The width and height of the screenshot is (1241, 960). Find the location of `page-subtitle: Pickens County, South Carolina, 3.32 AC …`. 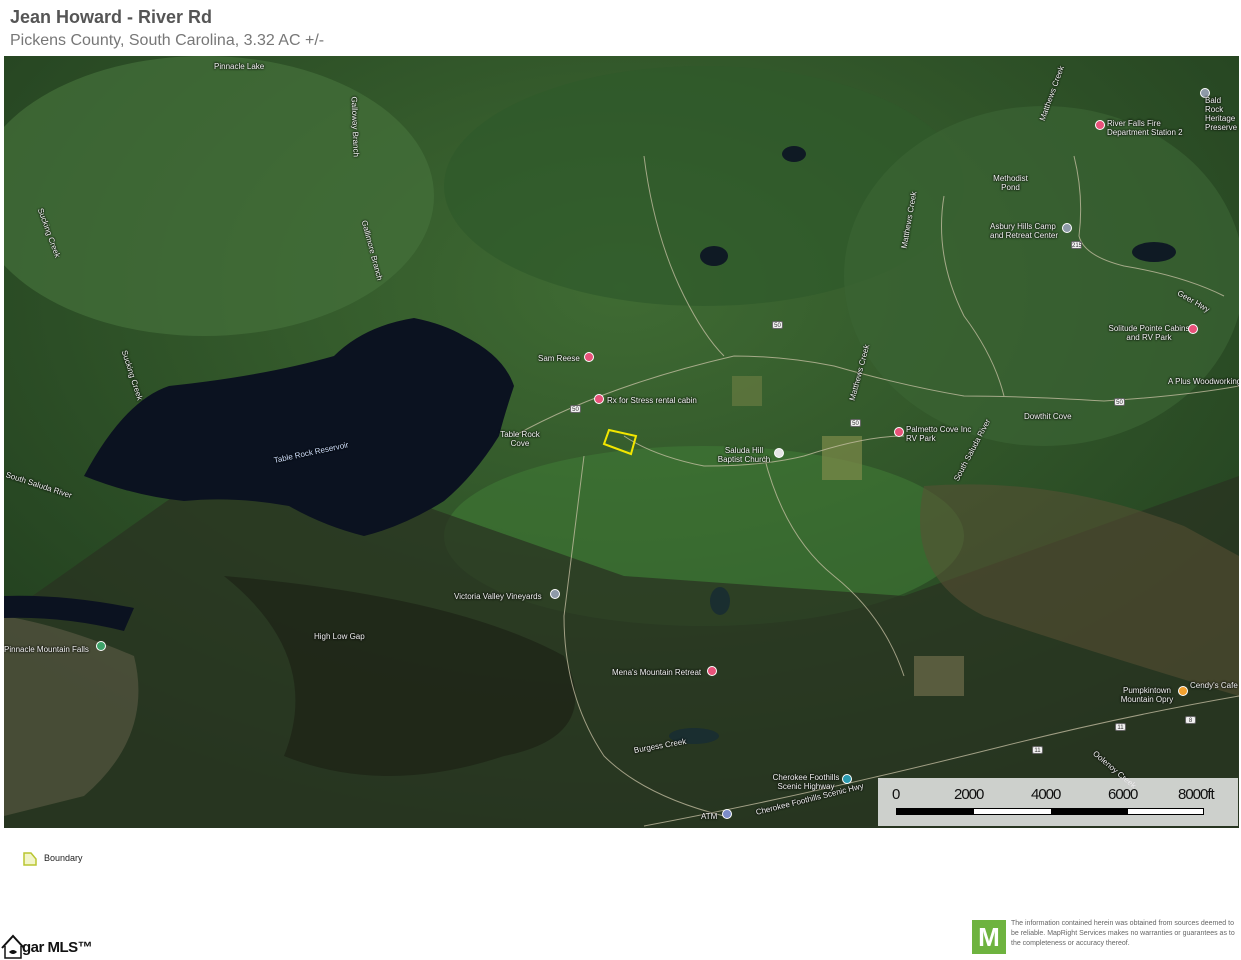

page-subtitle: Pickens County, South Carolina, 3.32 AC … is located at coordinates (167, 40).